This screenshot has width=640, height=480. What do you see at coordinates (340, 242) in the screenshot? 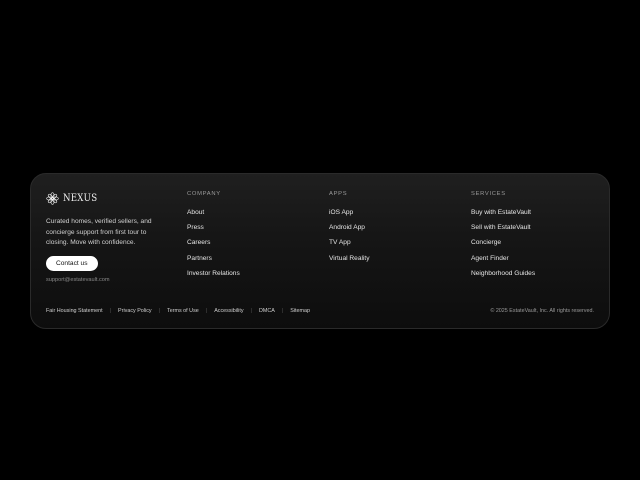
I see `link-tv-app: TV App` at bounding box center [340, 242].